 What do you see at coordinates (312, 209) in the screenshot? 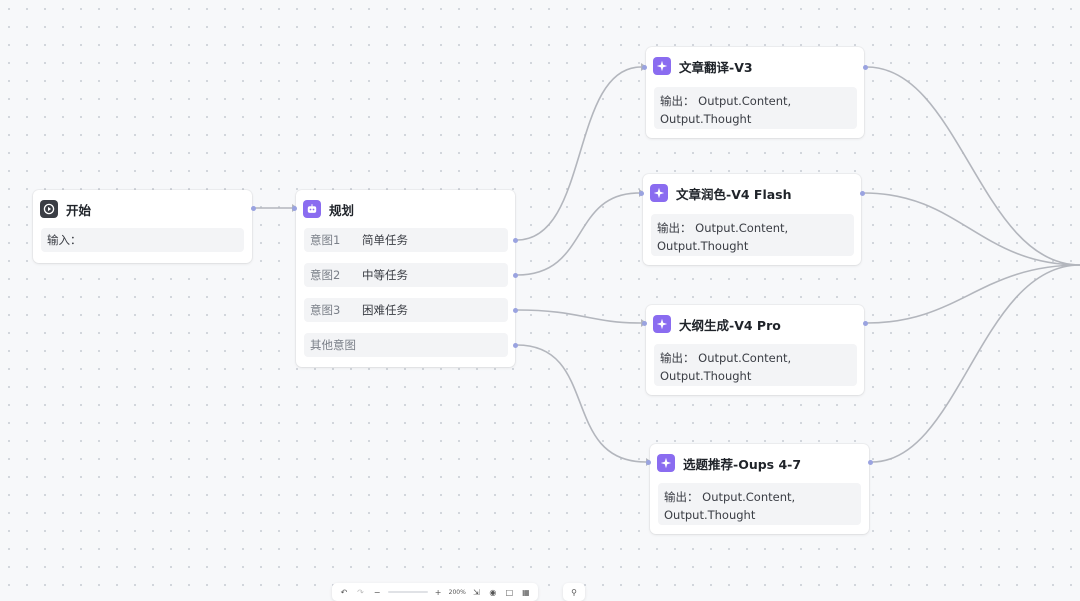
I see `robot-icon` at bounding box center [312, 209].